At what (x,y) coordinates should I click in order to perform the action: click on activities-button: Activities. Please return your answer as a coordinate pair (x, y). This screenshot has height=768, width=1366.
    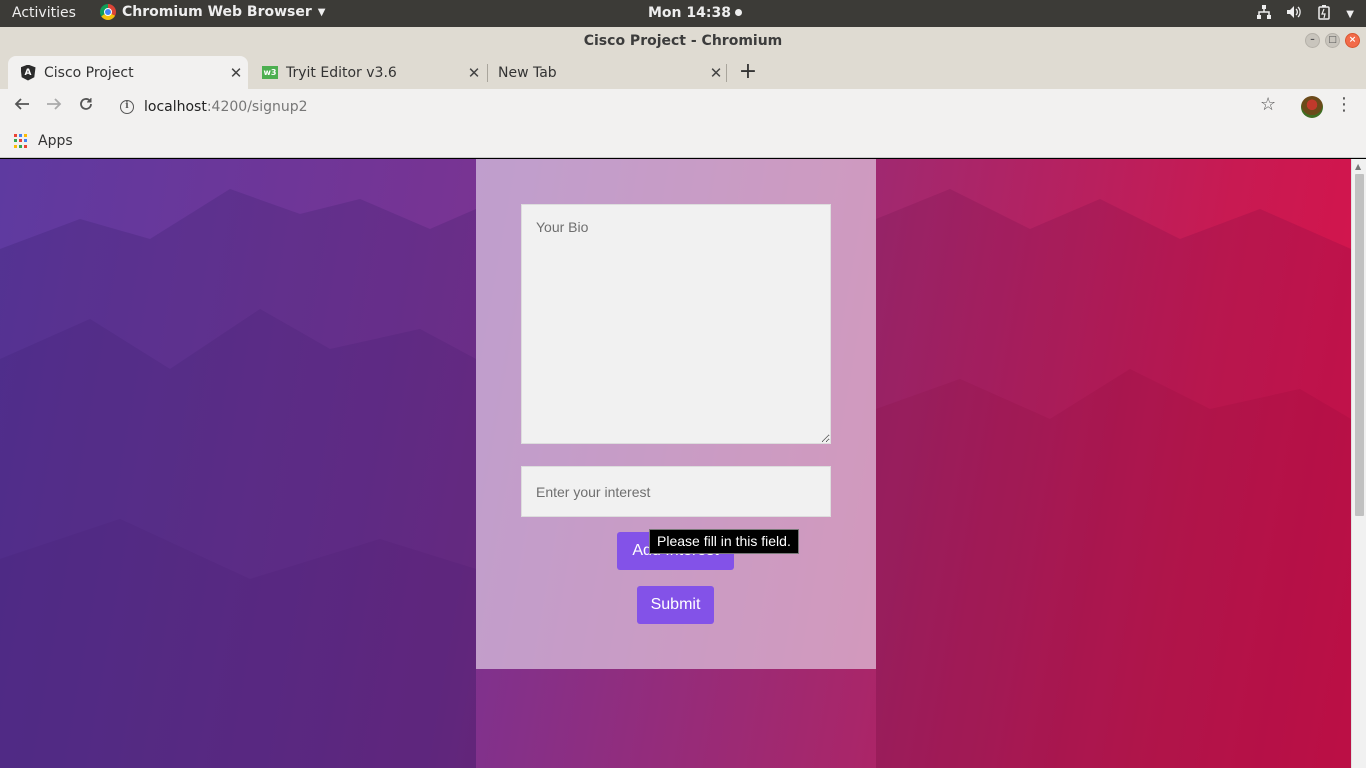
    Looking at the image, I should click on (44, 13).